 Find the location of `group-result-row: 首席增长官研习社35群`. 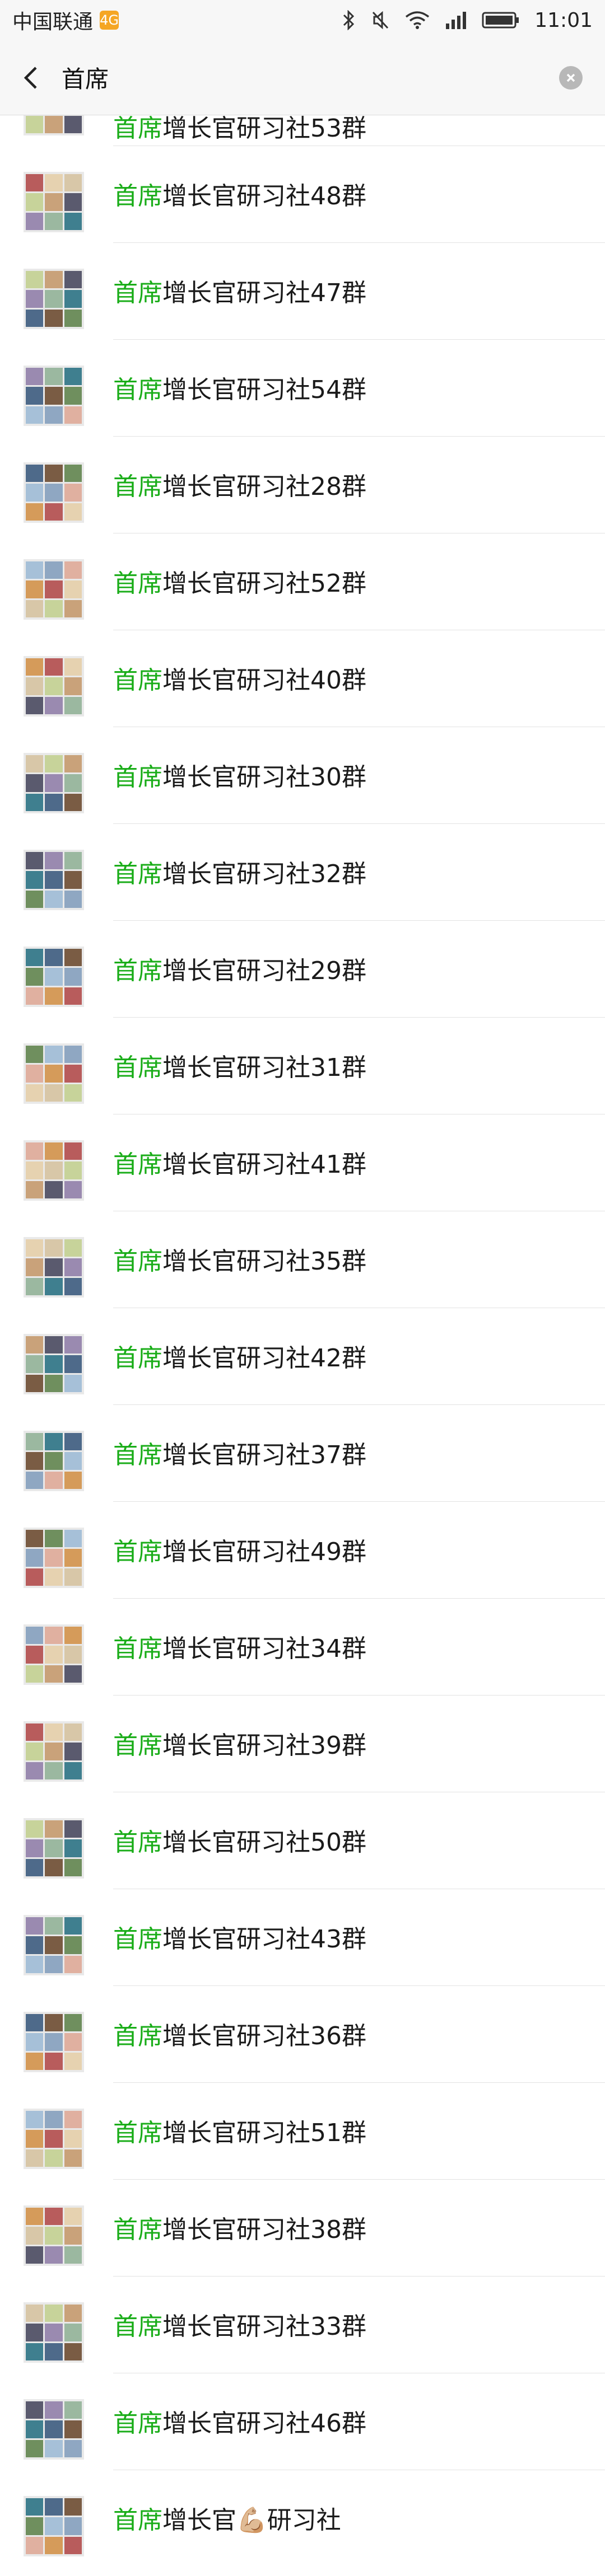

group-result-row: 首席增长官研习社35群 is located at coordinates (302, 1259).